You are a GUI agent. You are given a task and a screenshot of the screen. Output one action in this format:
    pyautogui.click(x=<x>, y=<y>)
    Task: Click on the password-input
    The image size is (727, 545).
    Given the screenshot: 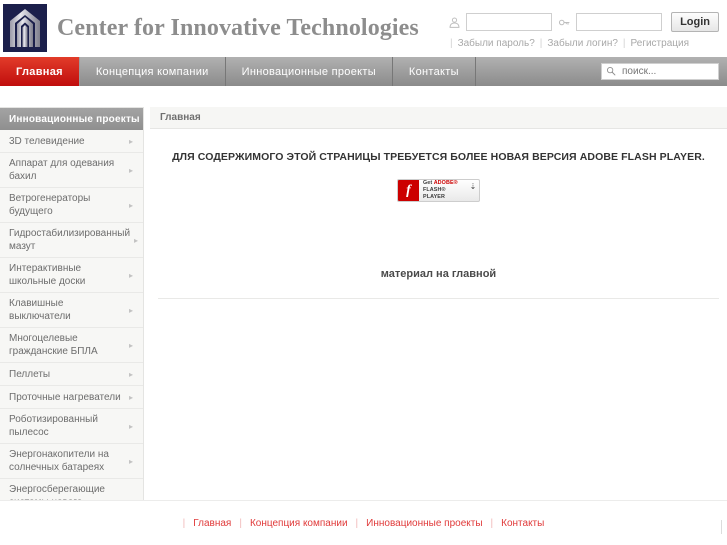 What is the action you would take?
    pyautogui.click(x=619, y=22)
    